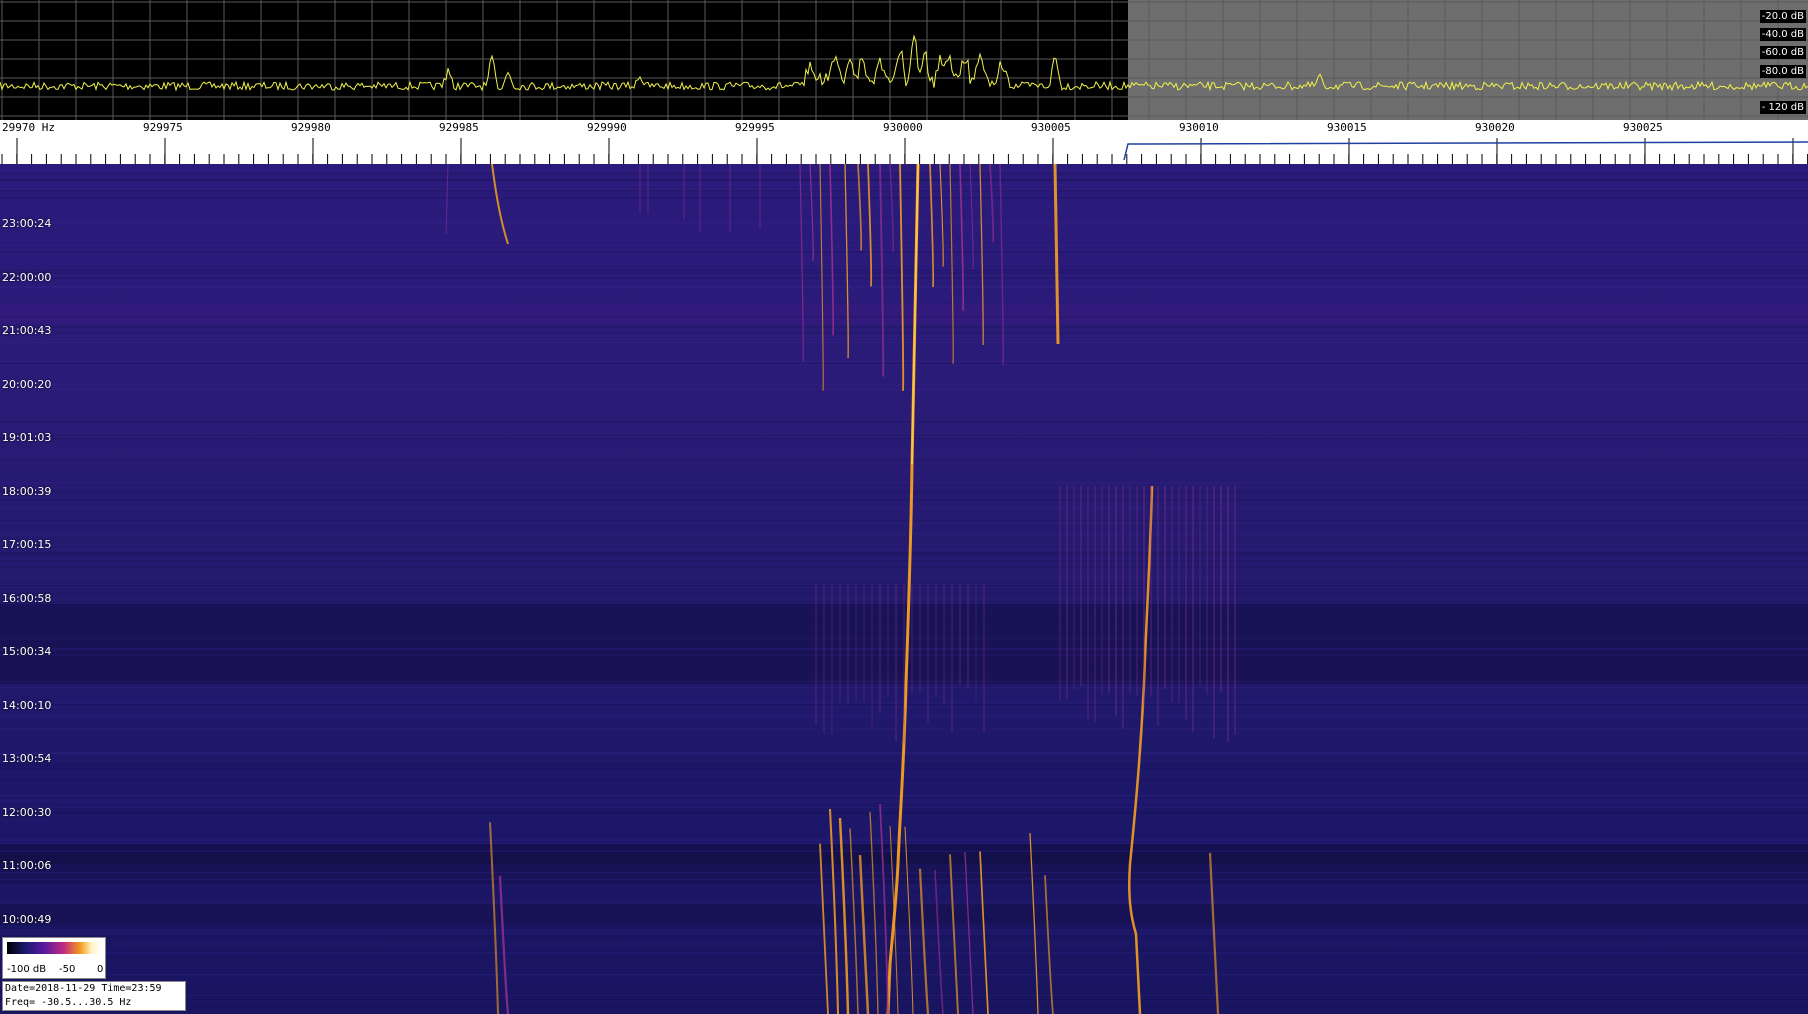 The image size is (1808, 1014). I want to click on db-label-80: -80.0 dB, so click(1782, 71).